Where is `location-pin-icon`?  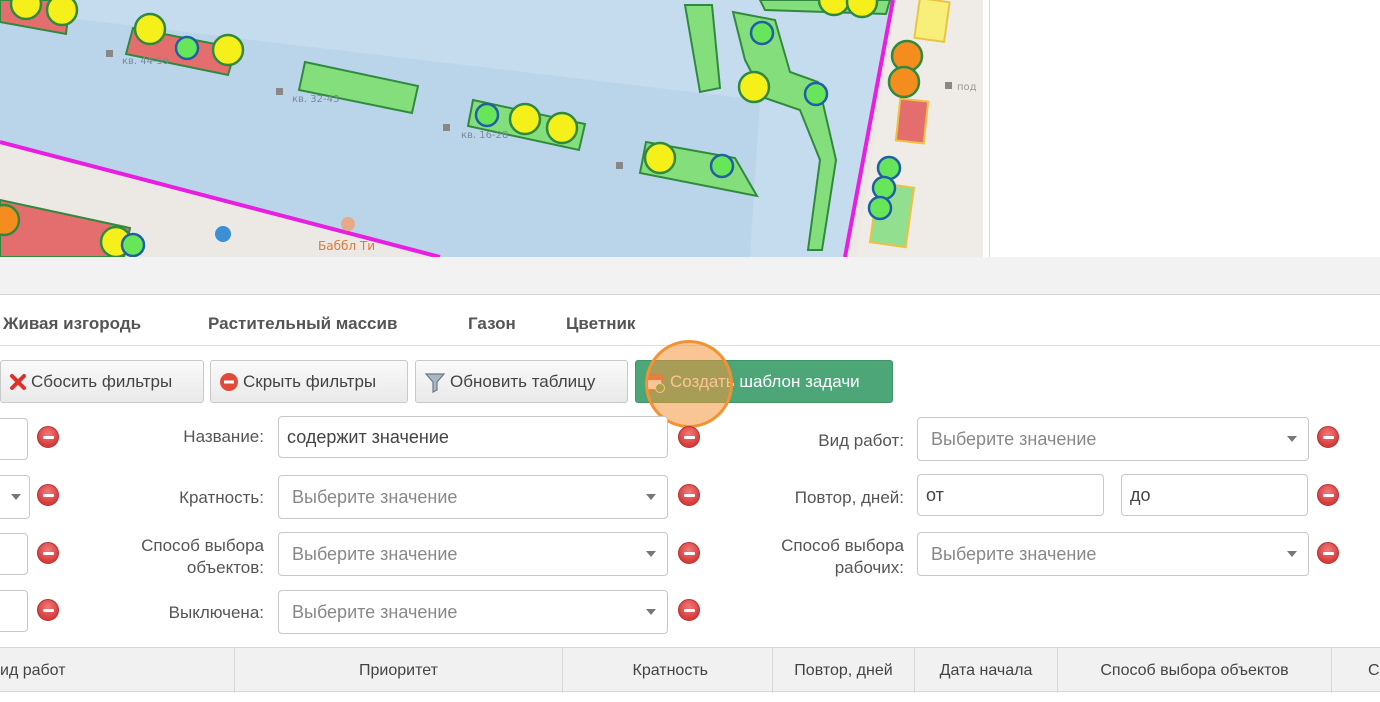
location-pin-icon is located at coordinates (223, 234).